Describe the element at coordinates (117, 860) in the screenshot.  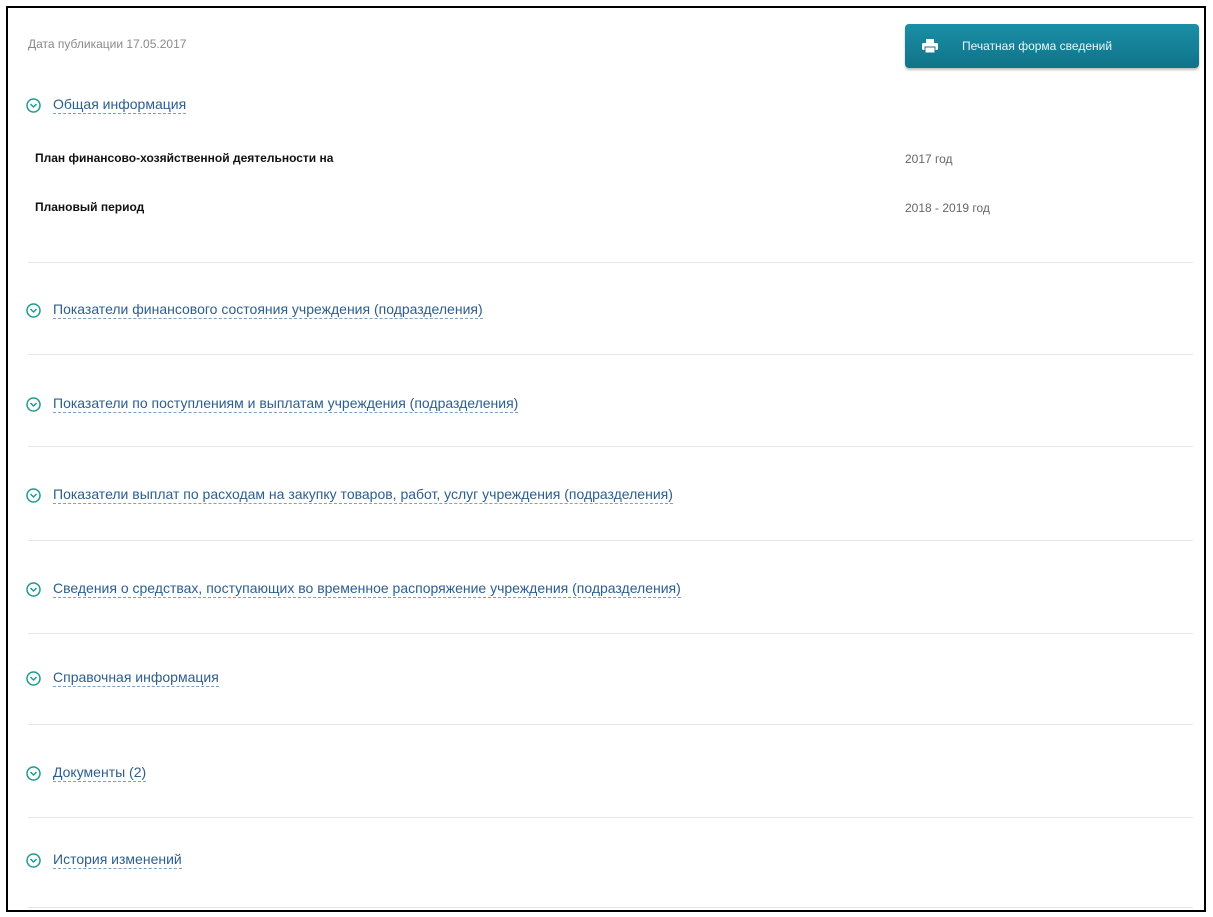
I see `section-link: История изменений` at that location.